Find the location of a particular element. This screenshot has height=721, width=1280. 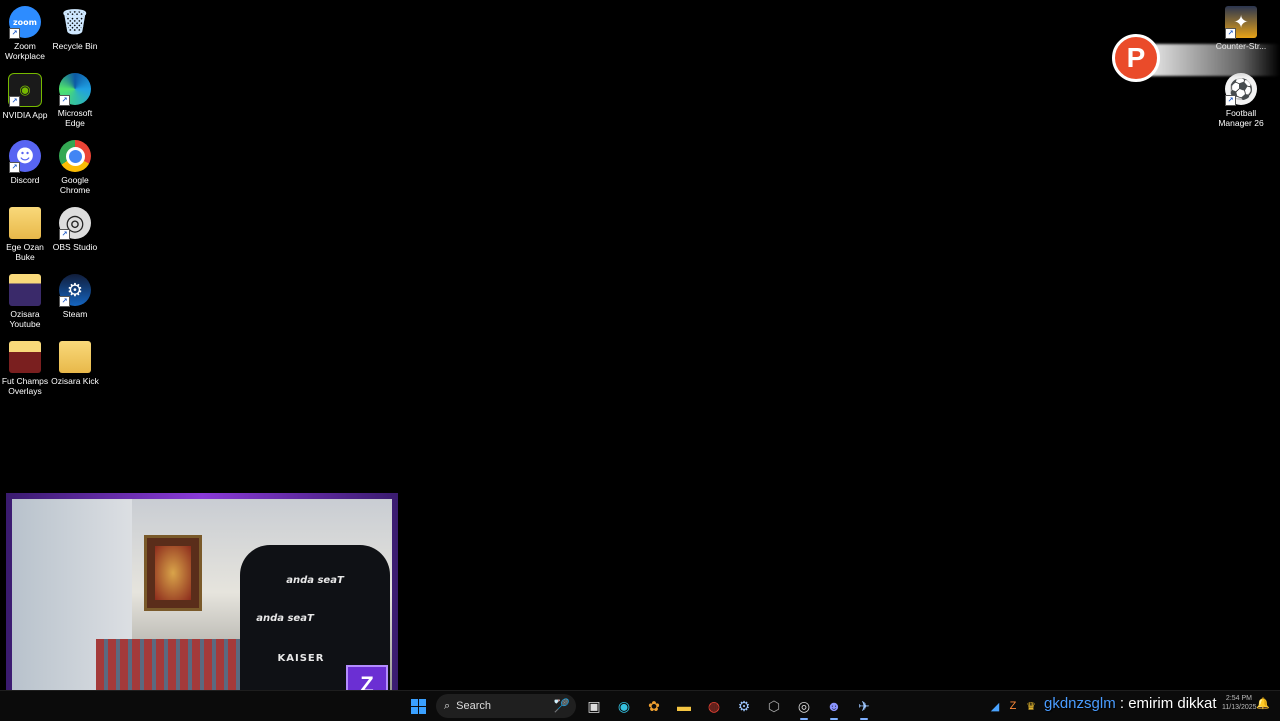

clock-time: 2:54 PM is located at coordinates (1238, 698).